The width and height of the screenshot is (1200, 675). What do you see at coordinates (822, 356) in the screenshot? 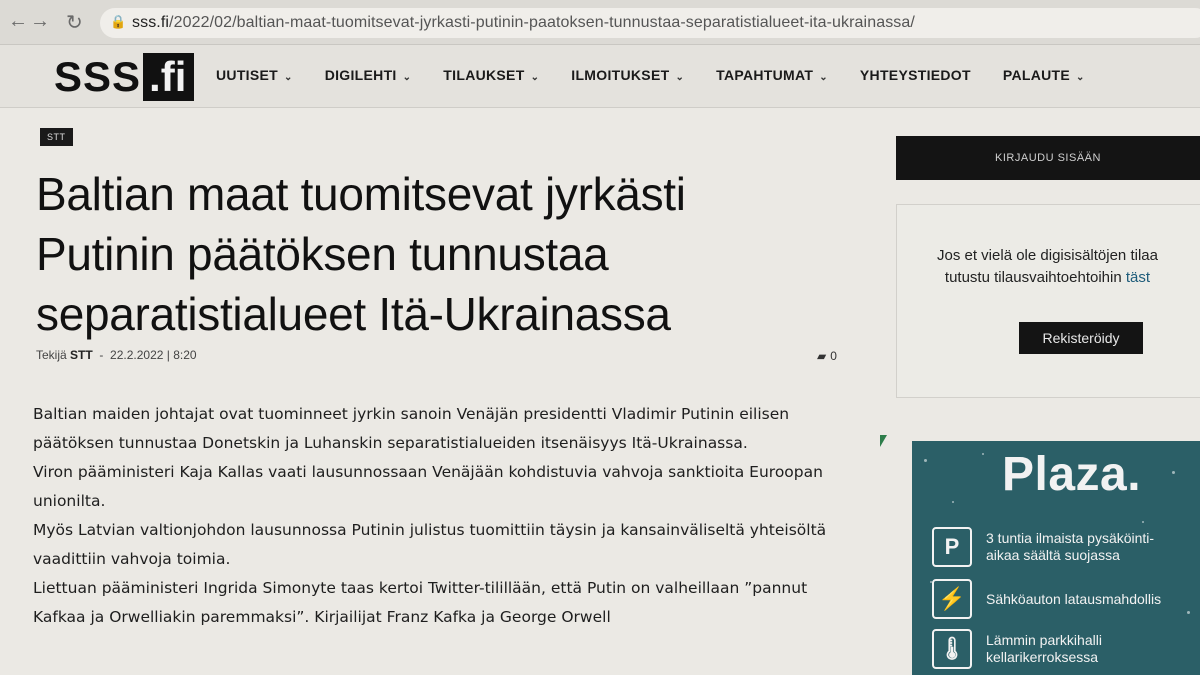
I see `comment-icon: ▰` at bounding box center [822, 356].